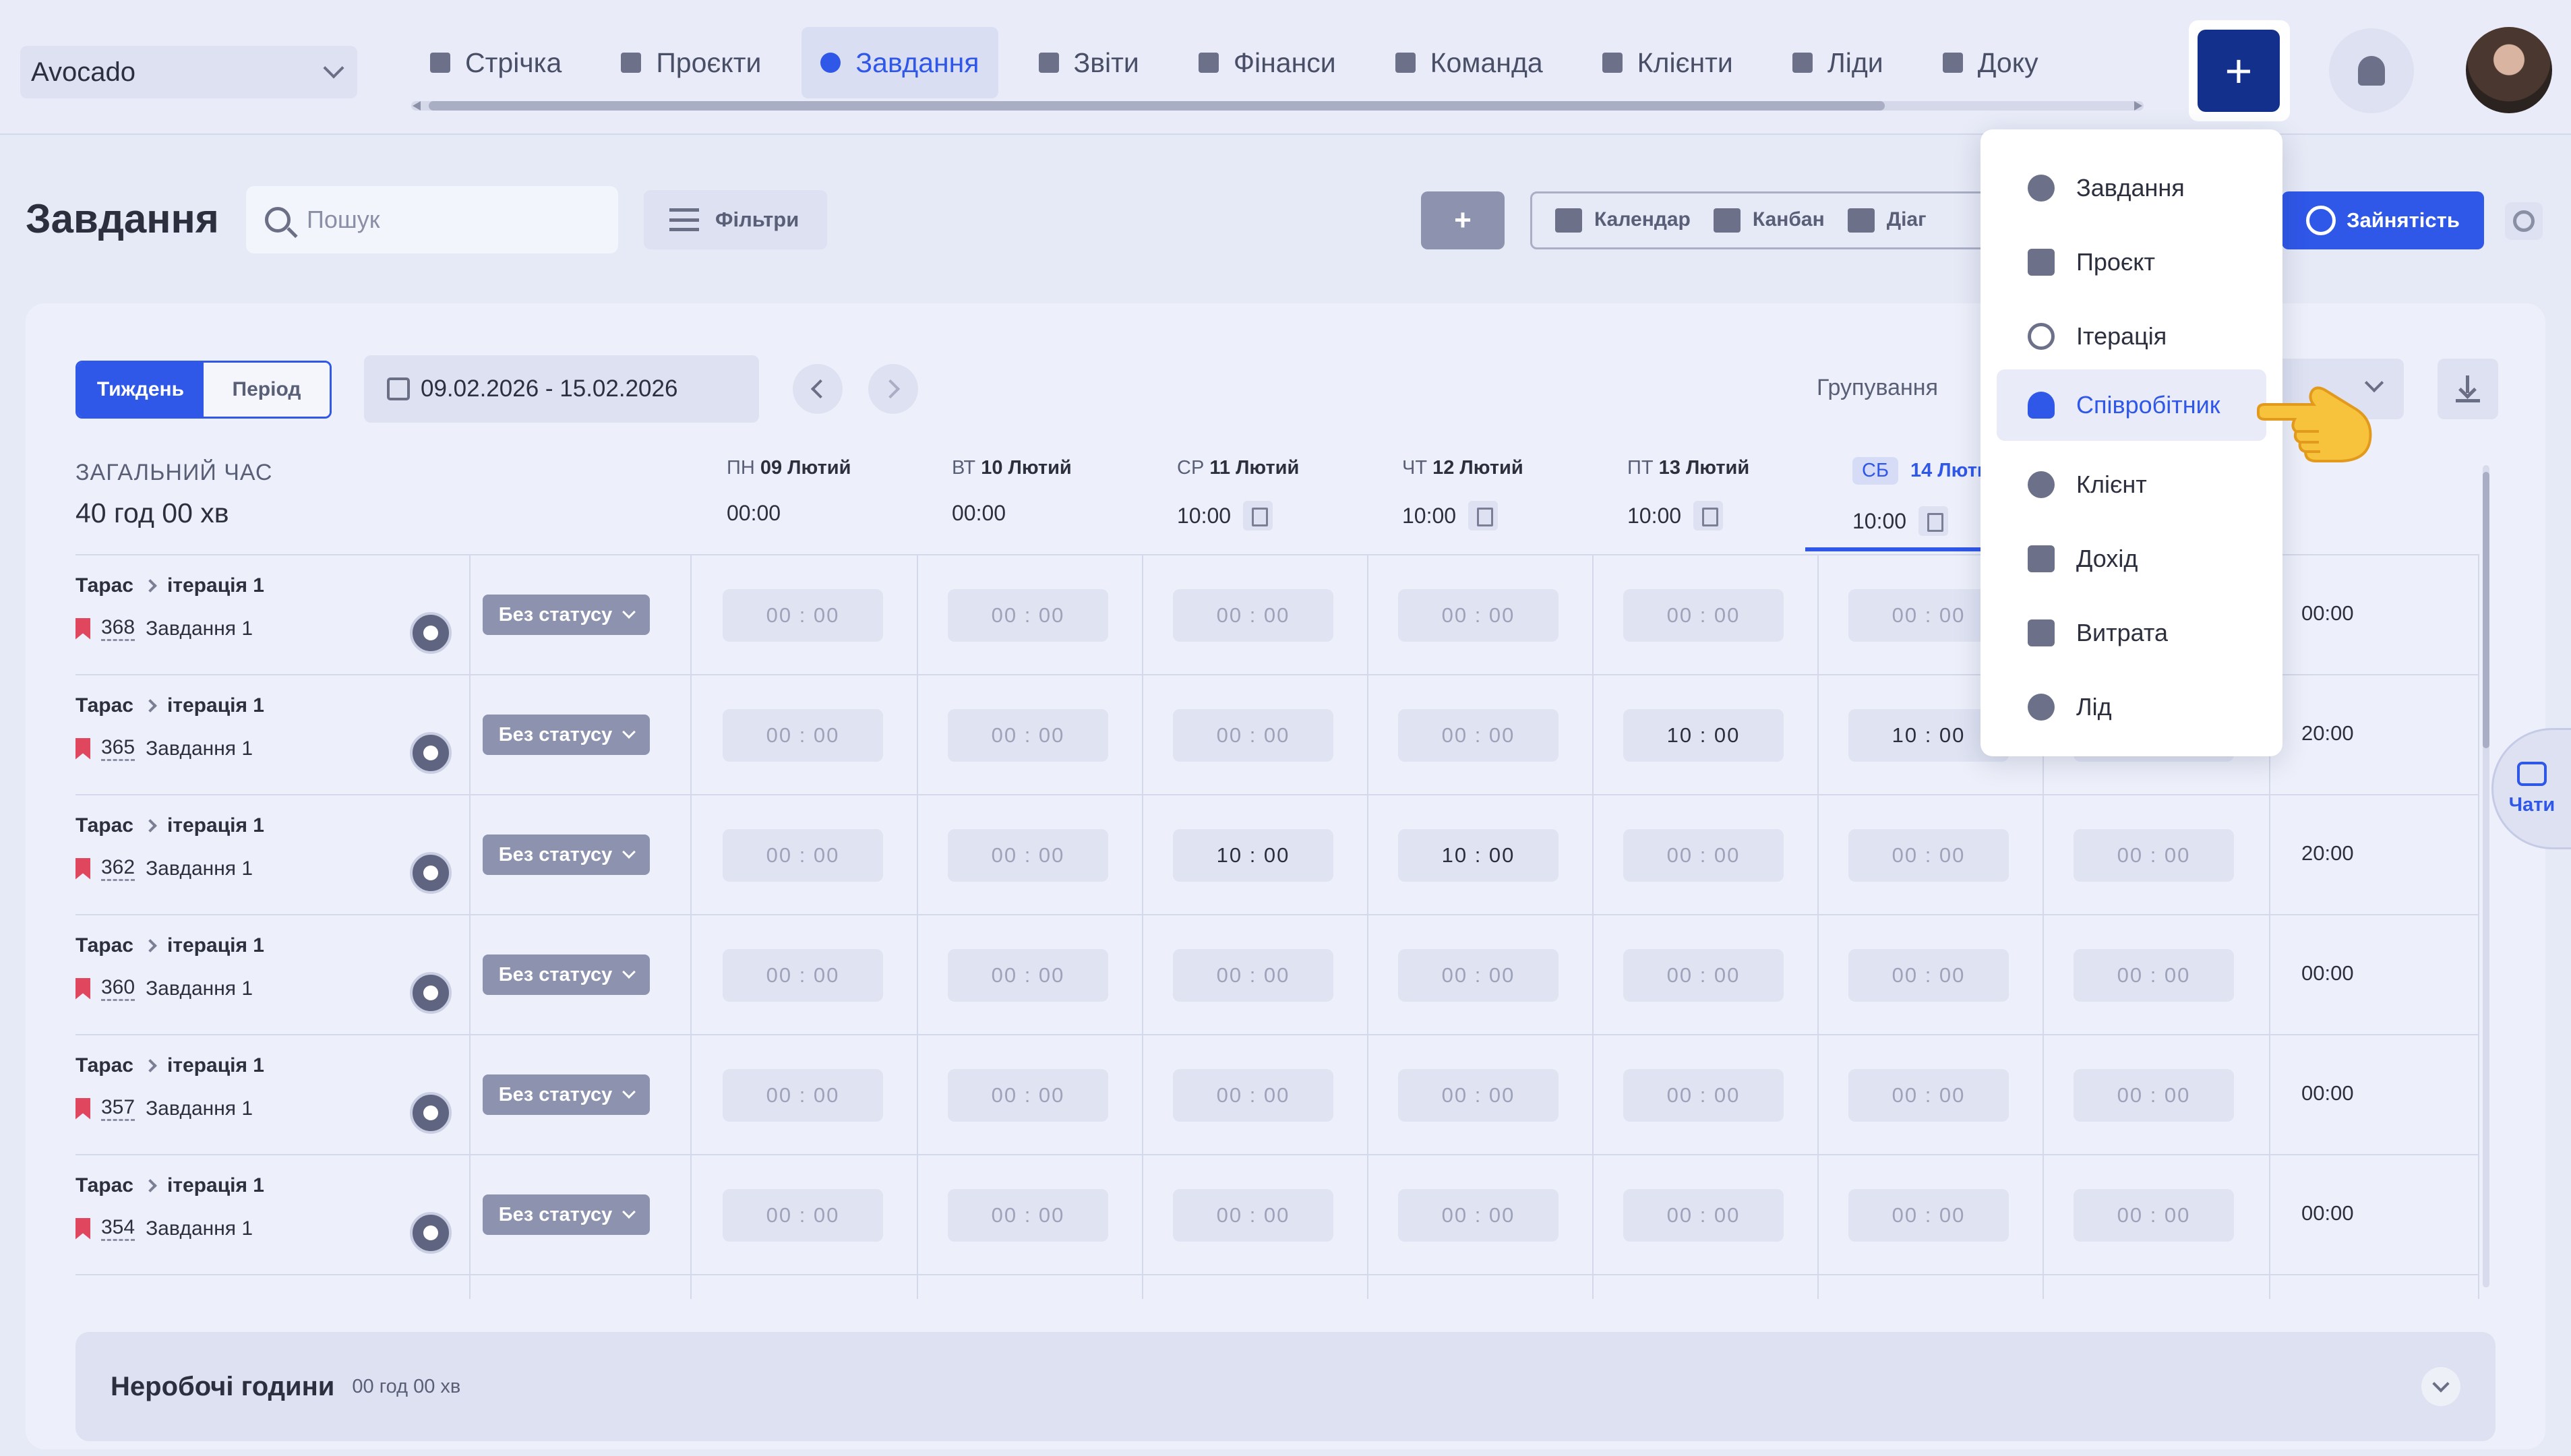  What do you see at coordinates (2486, 610) in the screenshot?
I see `table-scrollbar-thumb` at bounding box center [2486, 610].